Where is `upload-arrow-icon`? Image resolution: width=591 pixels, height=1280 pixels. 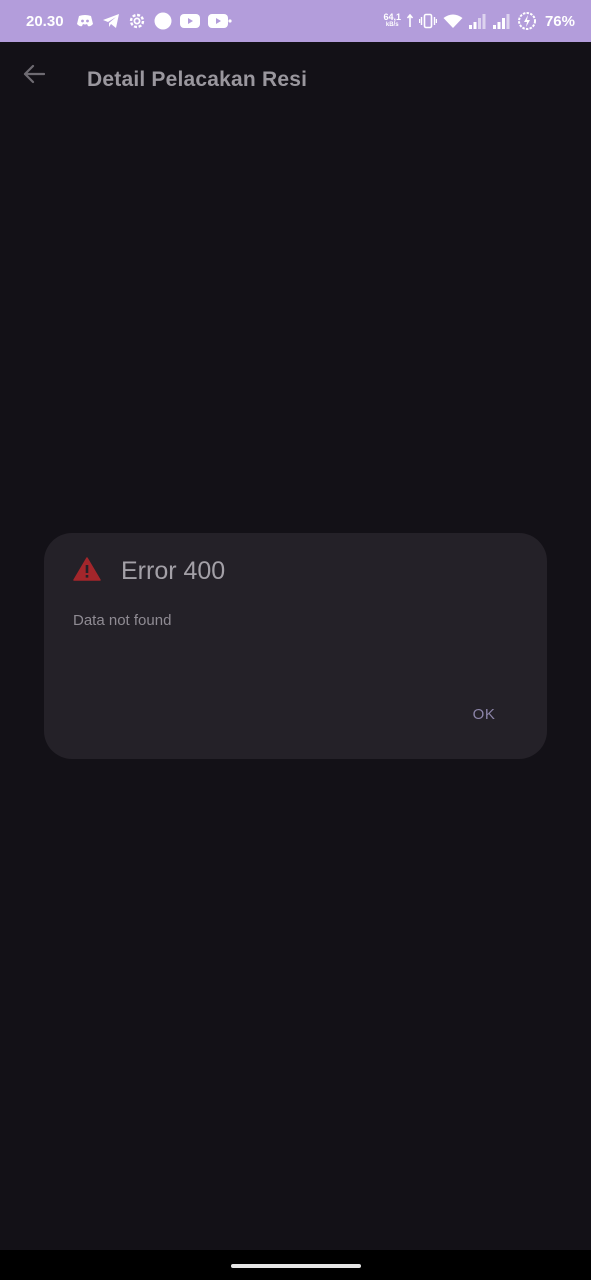
upload-arrow-icon is located at coordinates (409, 21).